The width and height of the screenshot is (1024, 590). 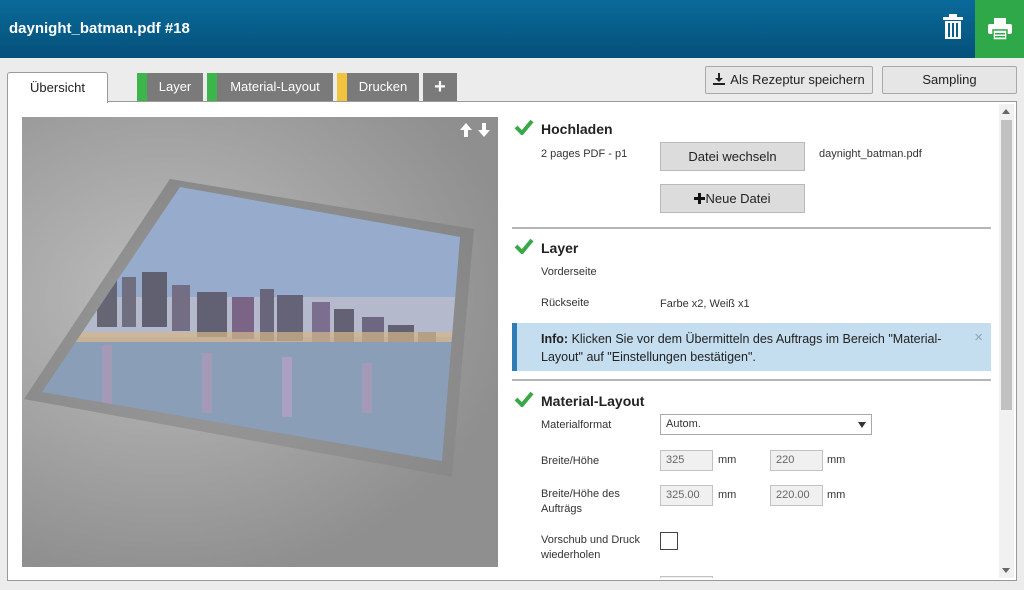 I want to click on material-format-select: Autom., so click(x=766, y=424).